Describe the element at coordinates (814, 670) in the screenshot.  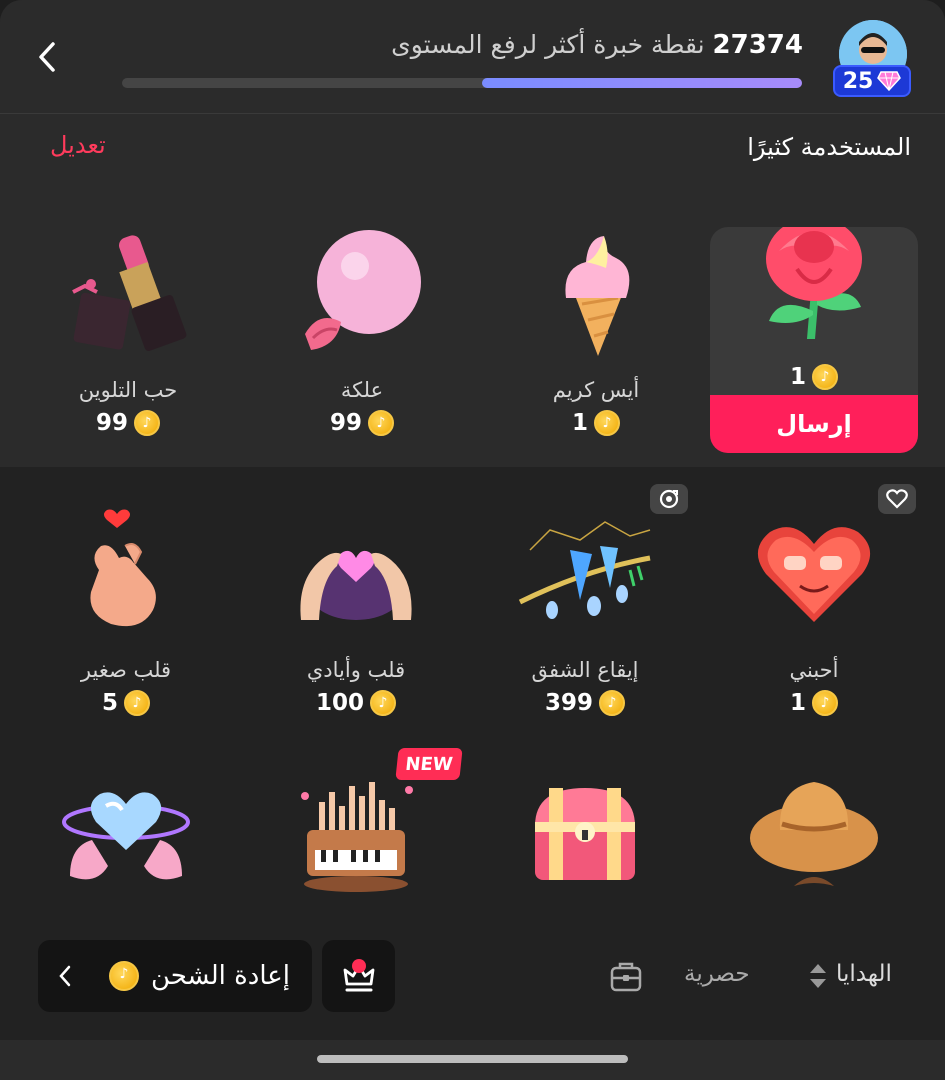
I see `gift-name: أحبني` at that location.